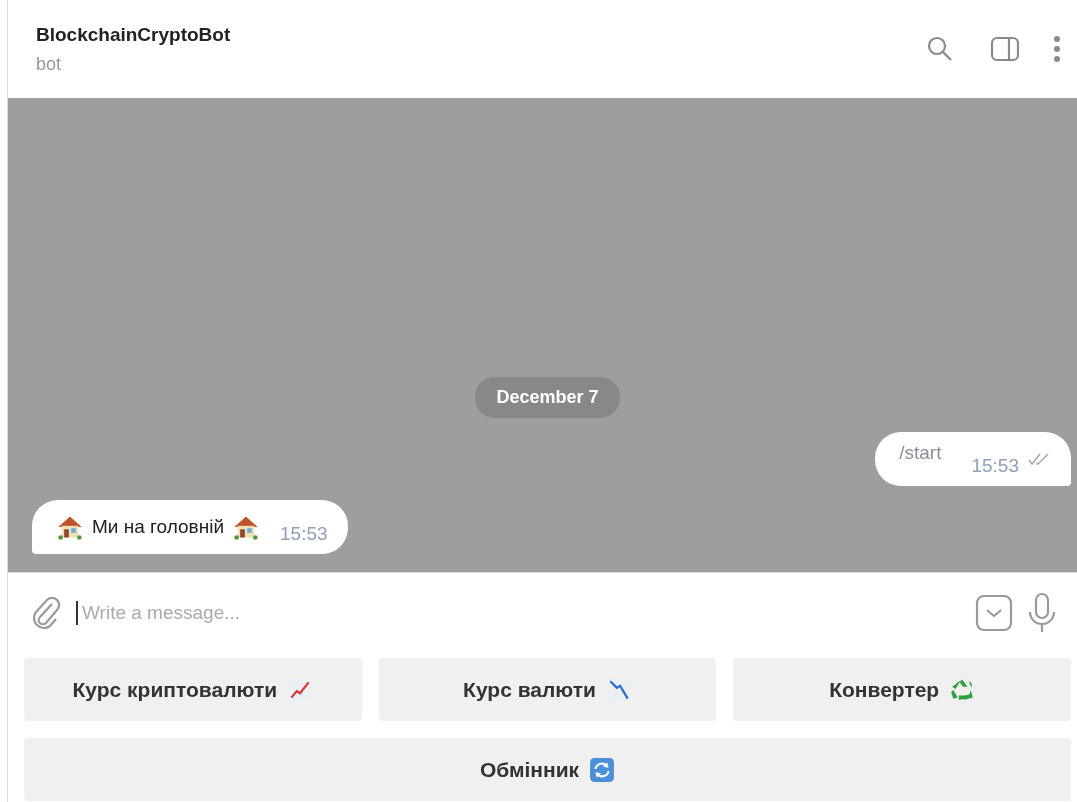  Describe the element at coordinates (1042, 612) in the screenshot. I see `microphone-icon` at that location.